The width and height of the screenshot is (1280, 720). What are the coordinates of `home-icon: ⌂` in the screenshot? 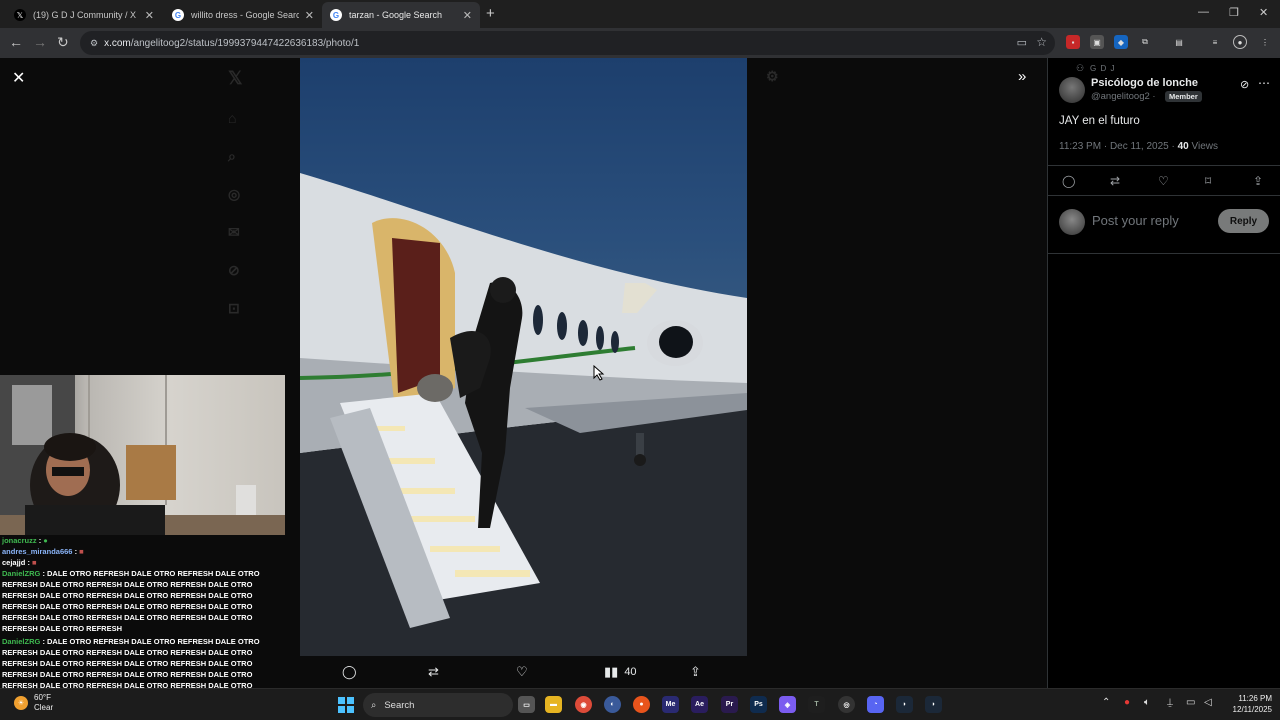 It's located at (232, 118).